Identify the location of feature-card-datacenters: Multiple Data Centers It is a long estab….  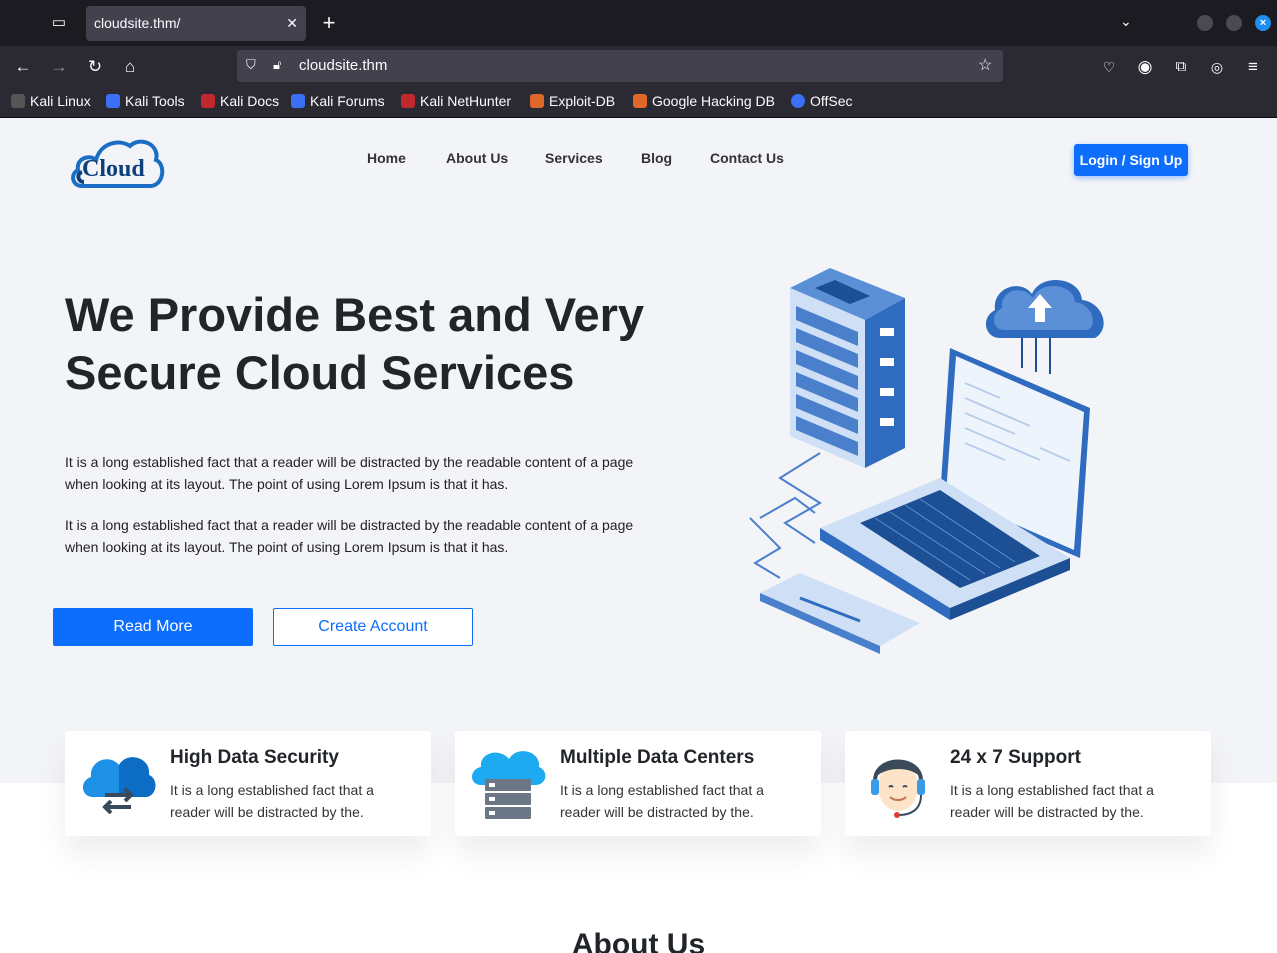
(638, 783).